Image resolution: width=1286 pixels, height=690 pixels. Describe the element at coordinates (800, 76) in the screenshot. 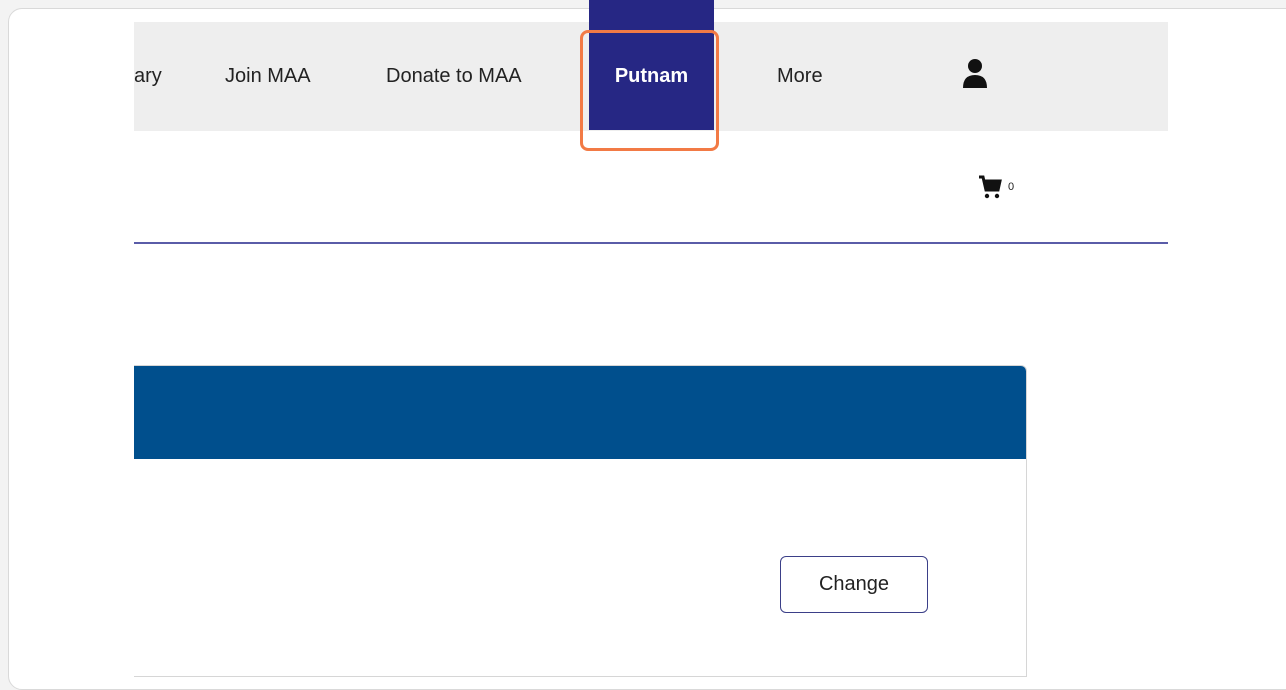

I see `nav-item-more: More` at that location.